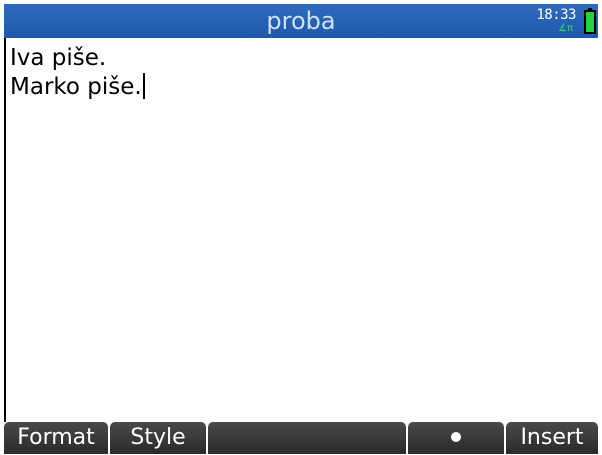 Image resolution: width=602 pixels, height=455 pixels. I want to click on bullet-button, so click(456, 438).